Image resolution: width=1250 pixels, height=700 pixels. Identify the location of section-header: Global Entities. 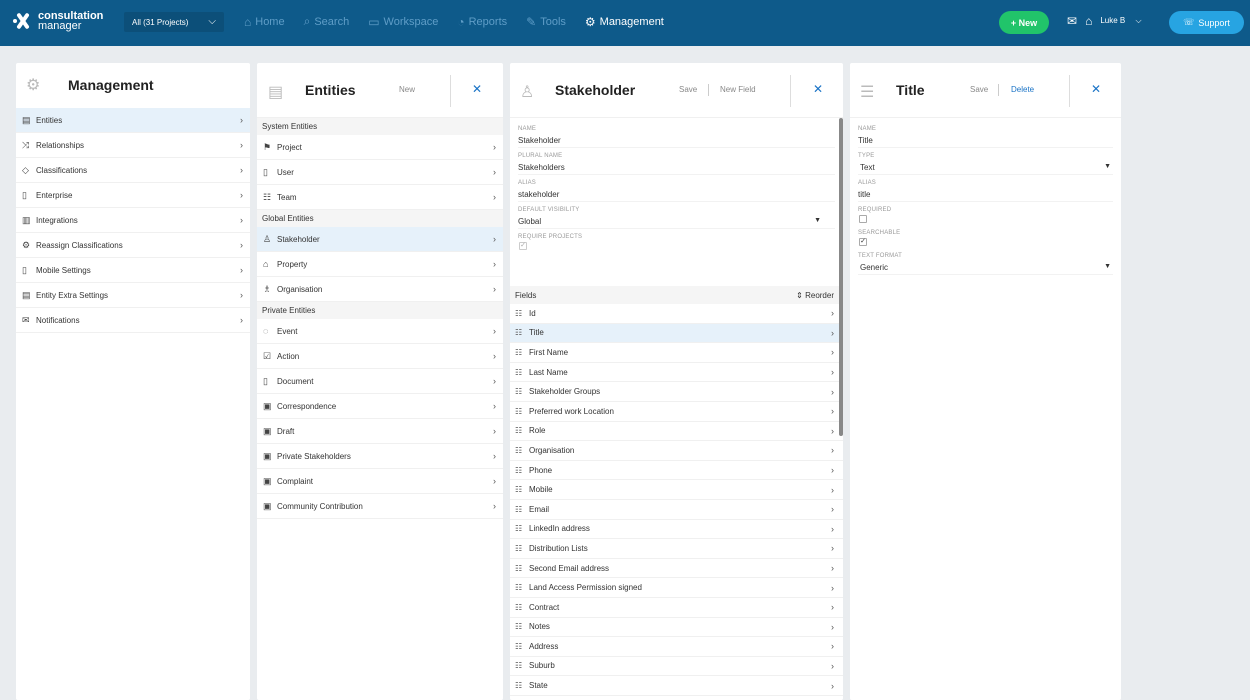
(380, 218).